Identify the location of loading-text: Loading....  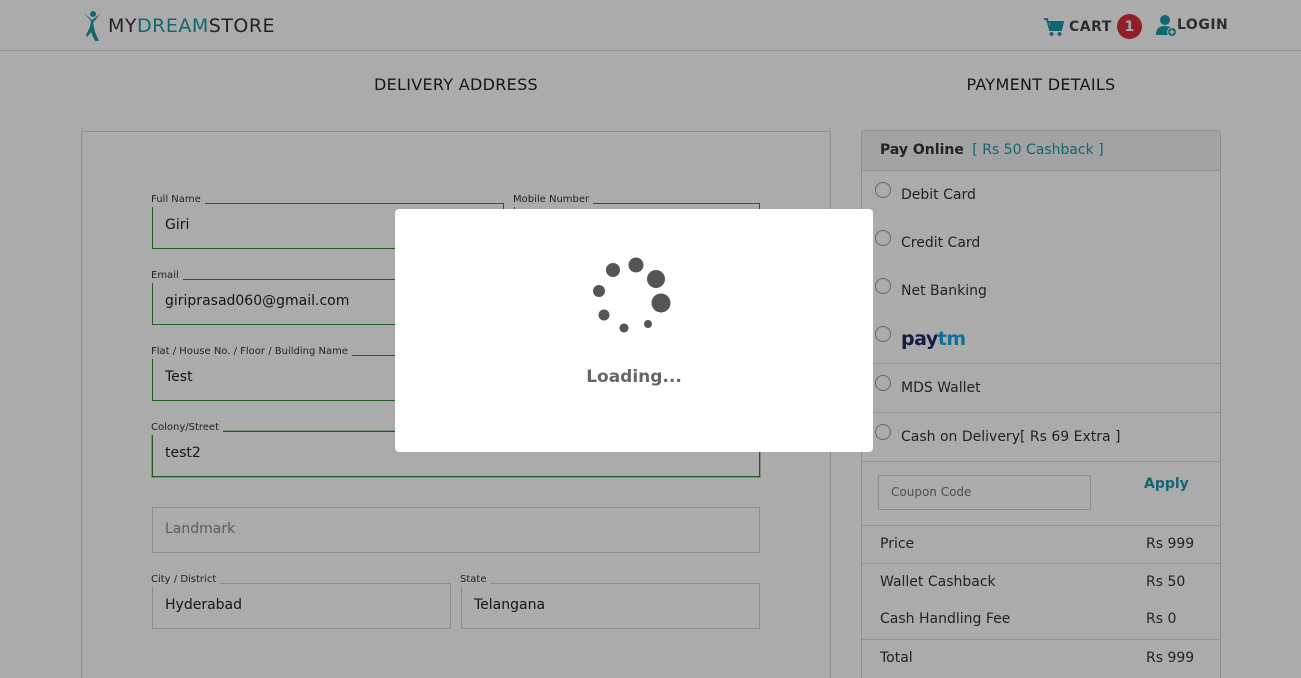
(634, 377).